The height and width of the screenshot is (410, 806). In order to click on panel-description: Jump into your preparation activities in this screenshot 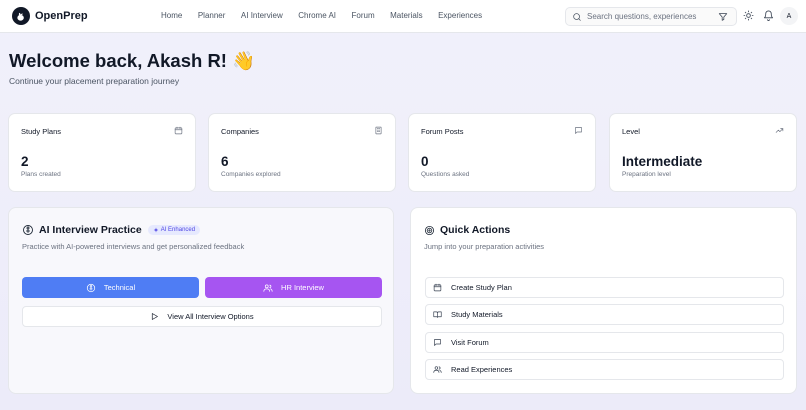, I will do `click(484, 246)`.